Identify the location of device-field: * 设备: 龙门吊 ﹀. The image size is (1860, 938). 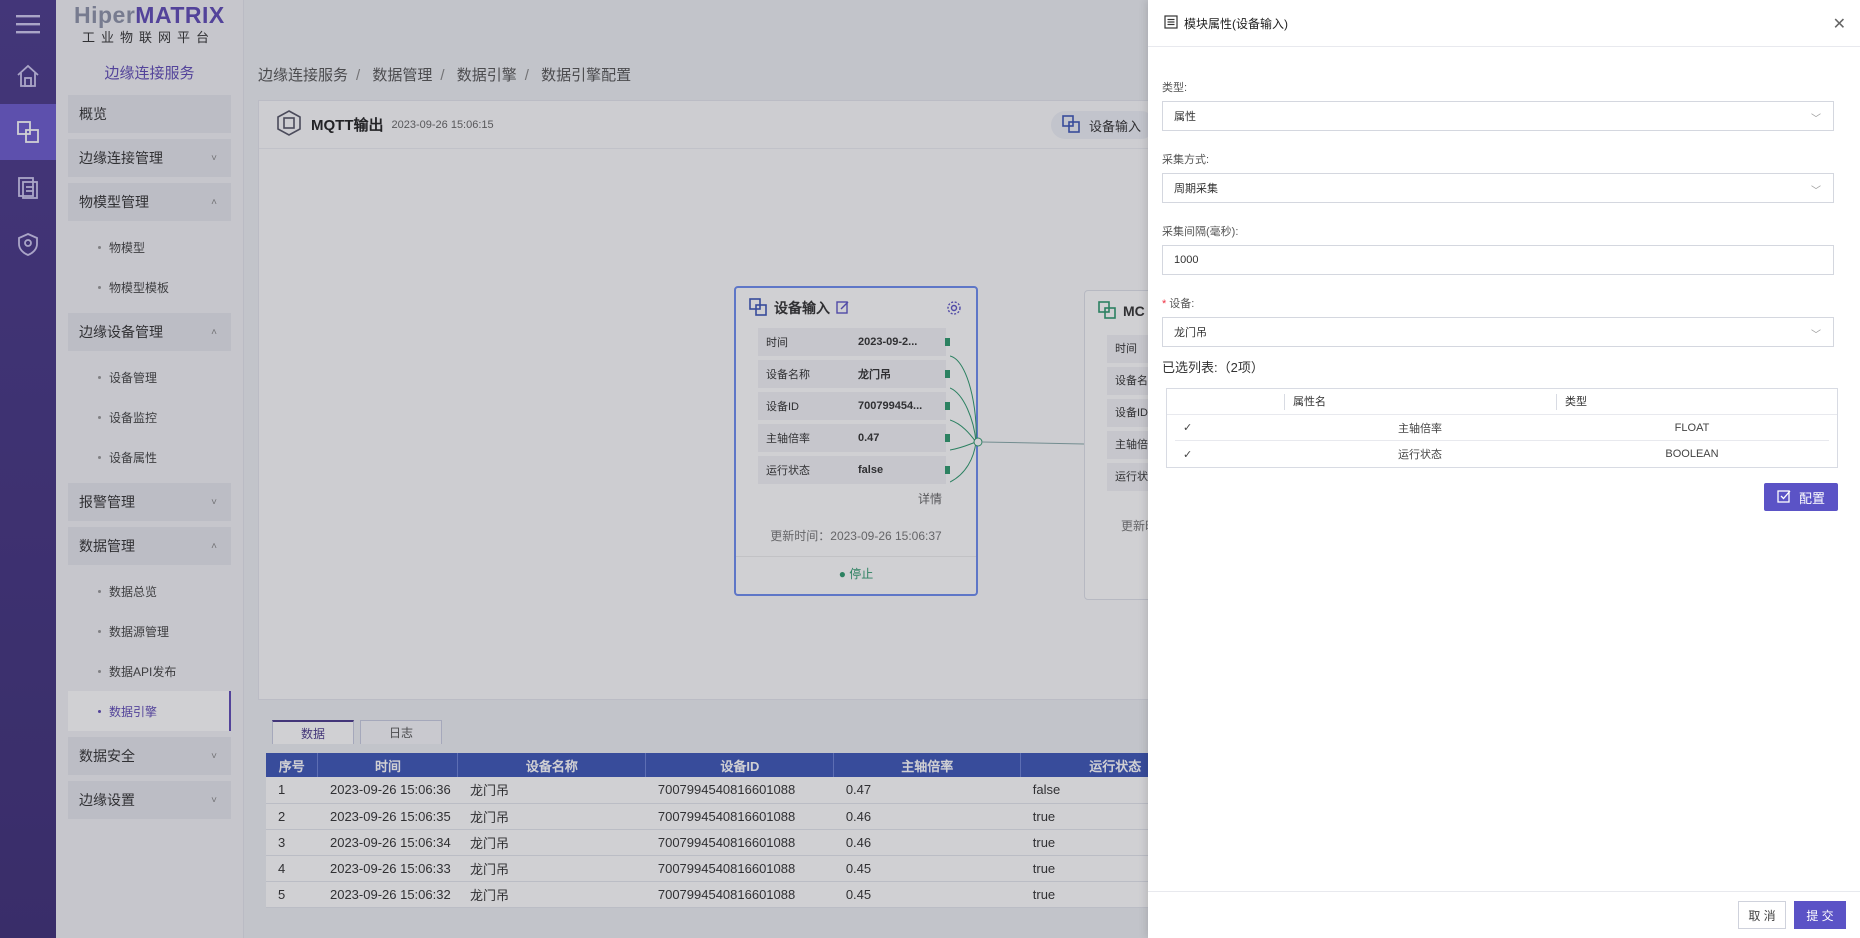
(1511, 321).